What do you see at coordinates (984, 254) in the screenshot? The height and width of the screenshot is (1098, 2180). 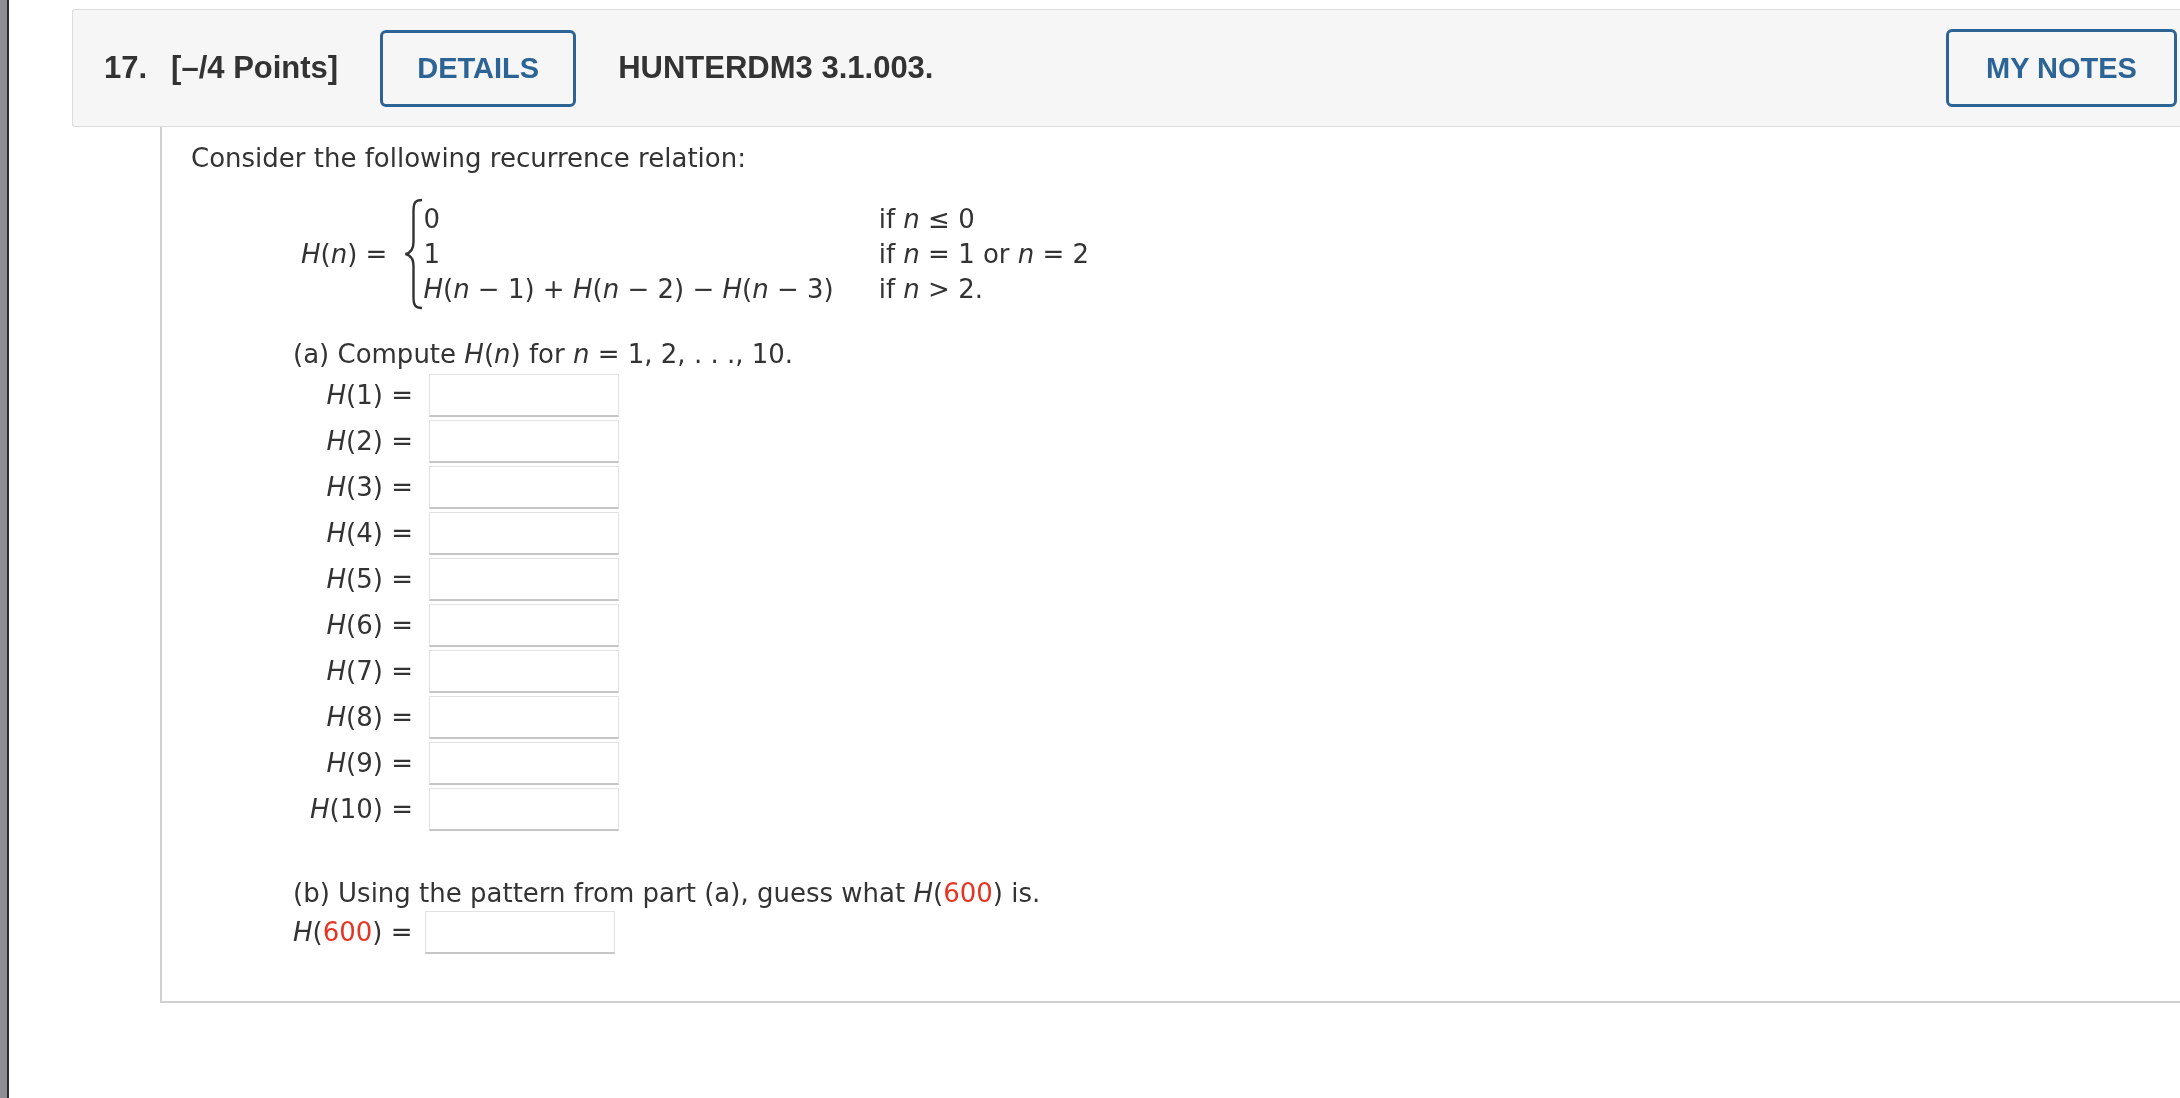 I see `case-condition: if n = 1 or n = 2` at bounding box center [984, 254].